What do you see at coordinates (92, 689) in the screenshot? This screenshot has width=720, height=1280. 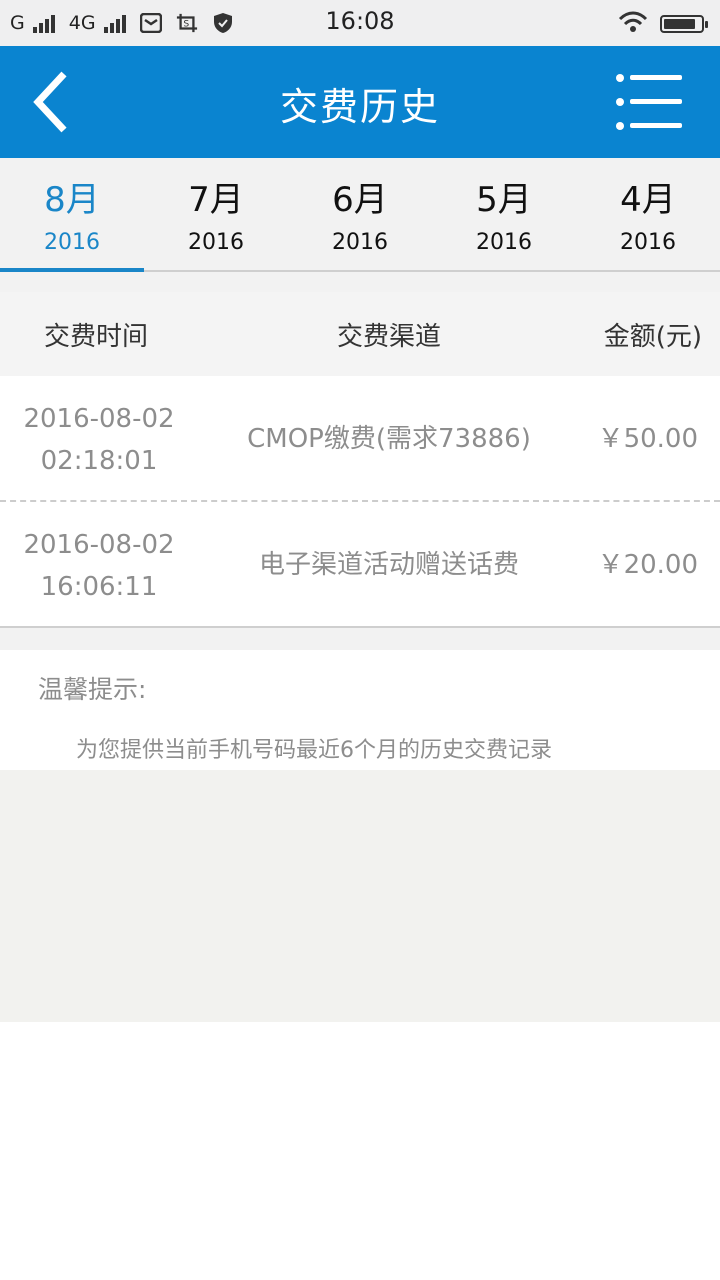 I see `tips-title: 温馨提示:` at bounding box center [92, 689].